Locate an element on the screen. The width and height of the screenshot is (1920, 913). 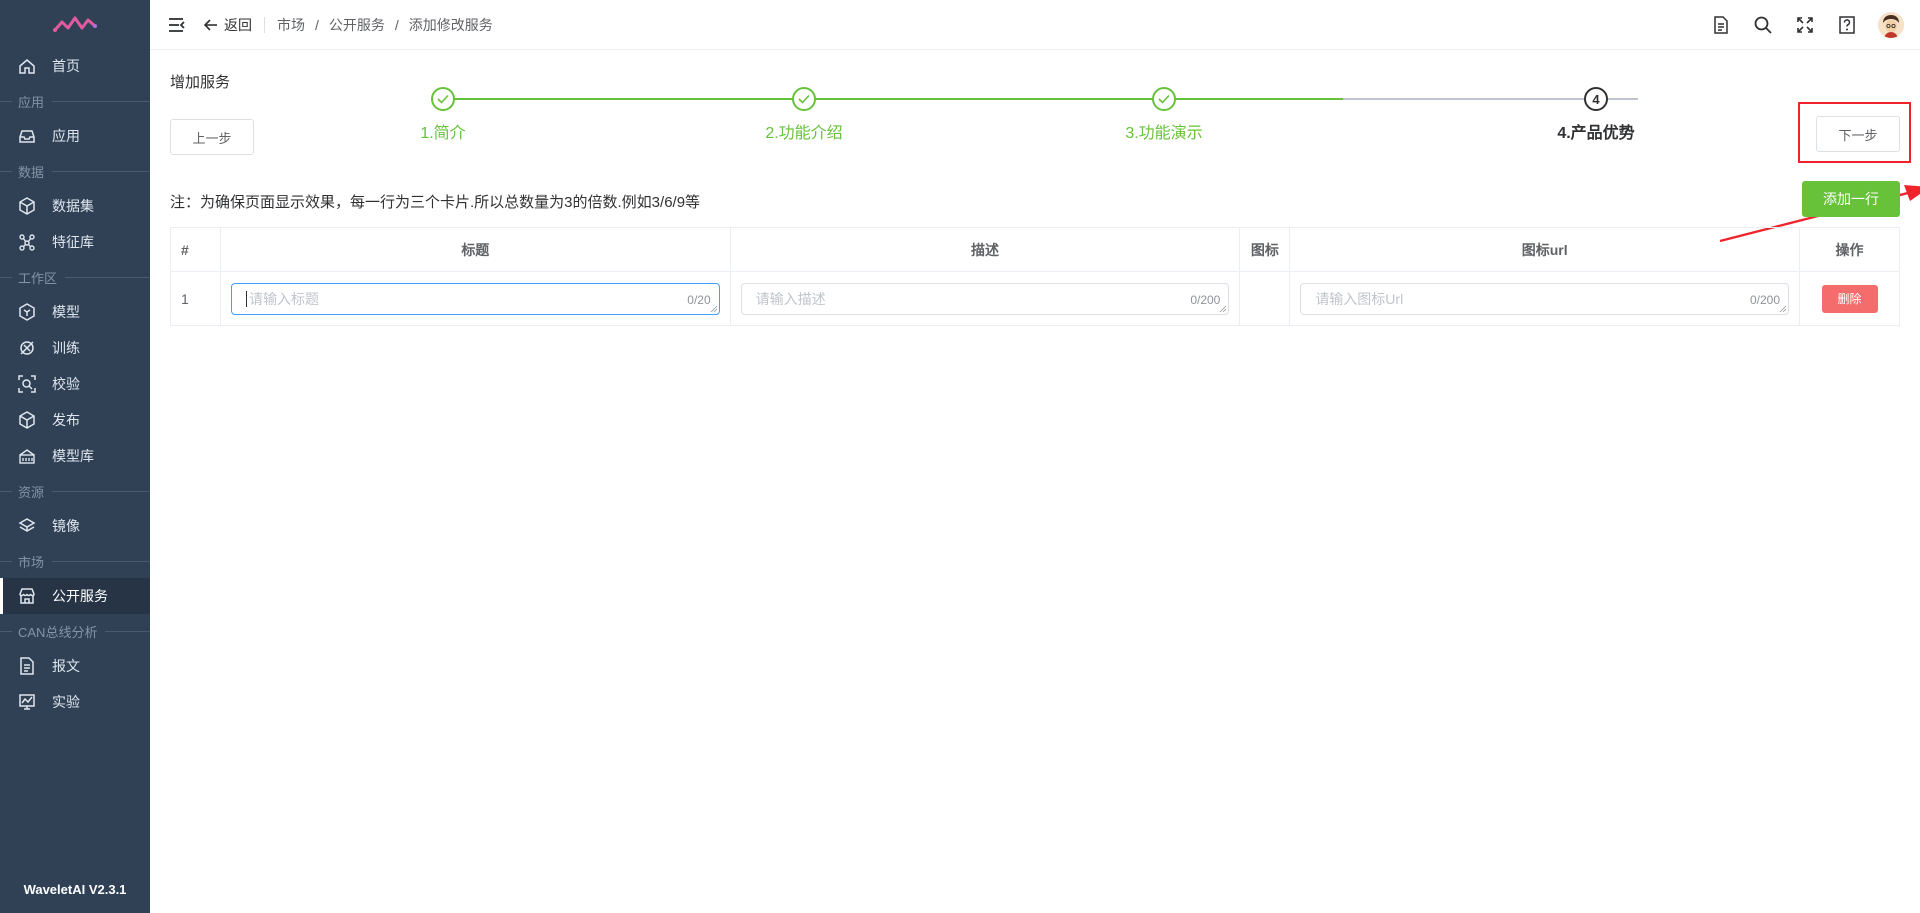
search-icon is located at coordinates (1763, 25).